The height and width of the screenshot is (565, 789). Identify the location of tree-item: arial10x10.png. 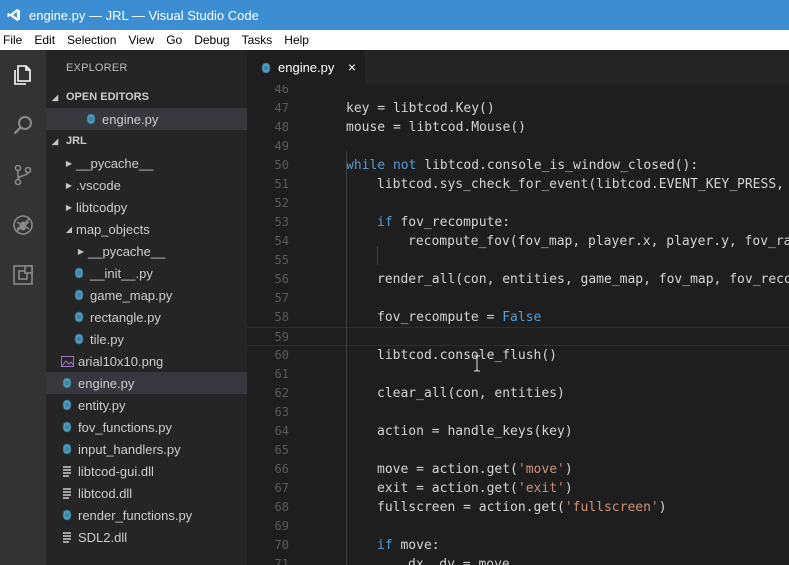
(146, 361).